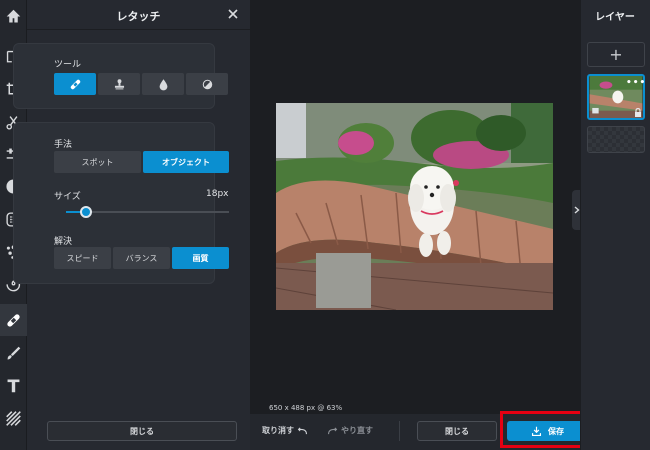  What do you see at coordinates (68, 65) in the screenshot?
I see `tools-label: ツール` at bounding box center [68, 65].